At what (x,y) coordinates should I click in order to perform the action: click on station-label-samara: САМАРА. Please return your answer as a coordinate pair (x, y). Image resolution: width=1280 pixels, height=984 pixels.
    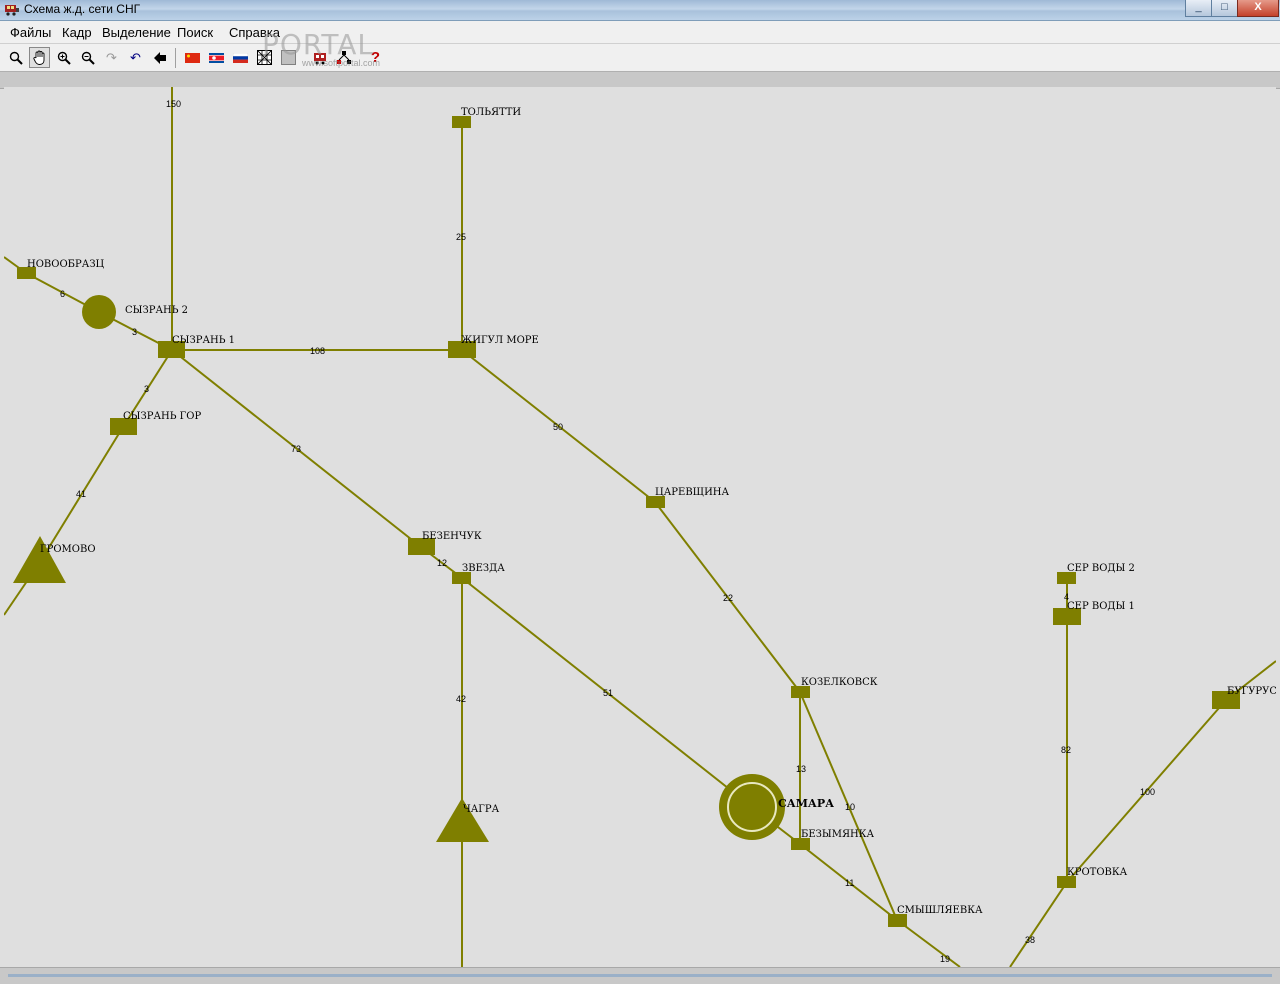
    Looking at the image, I should click on (806, 803).